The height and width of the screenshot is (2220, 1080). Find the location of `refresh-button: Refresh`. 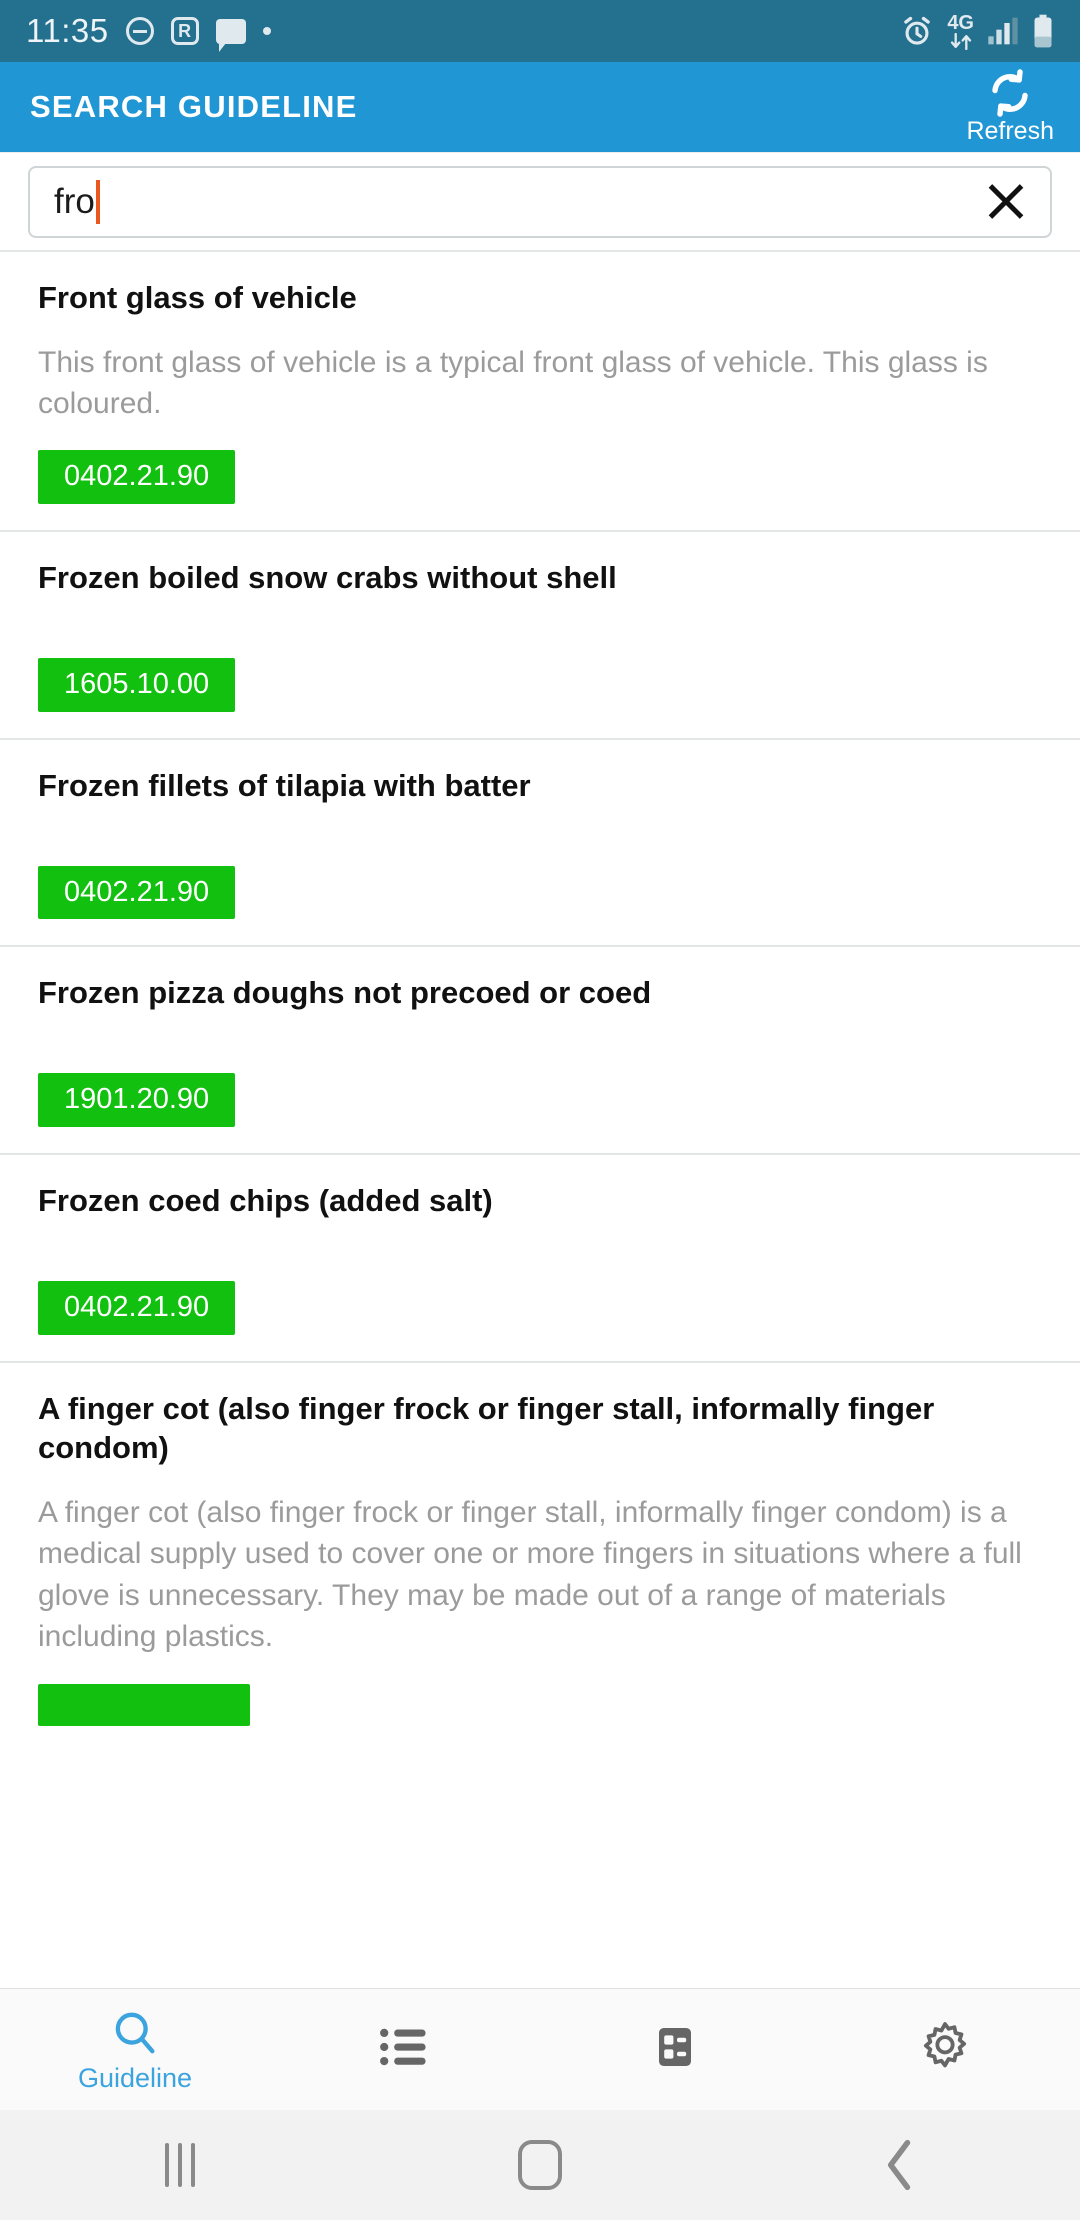

refresh-button: Refresh is located at coordinates (1010, 106).